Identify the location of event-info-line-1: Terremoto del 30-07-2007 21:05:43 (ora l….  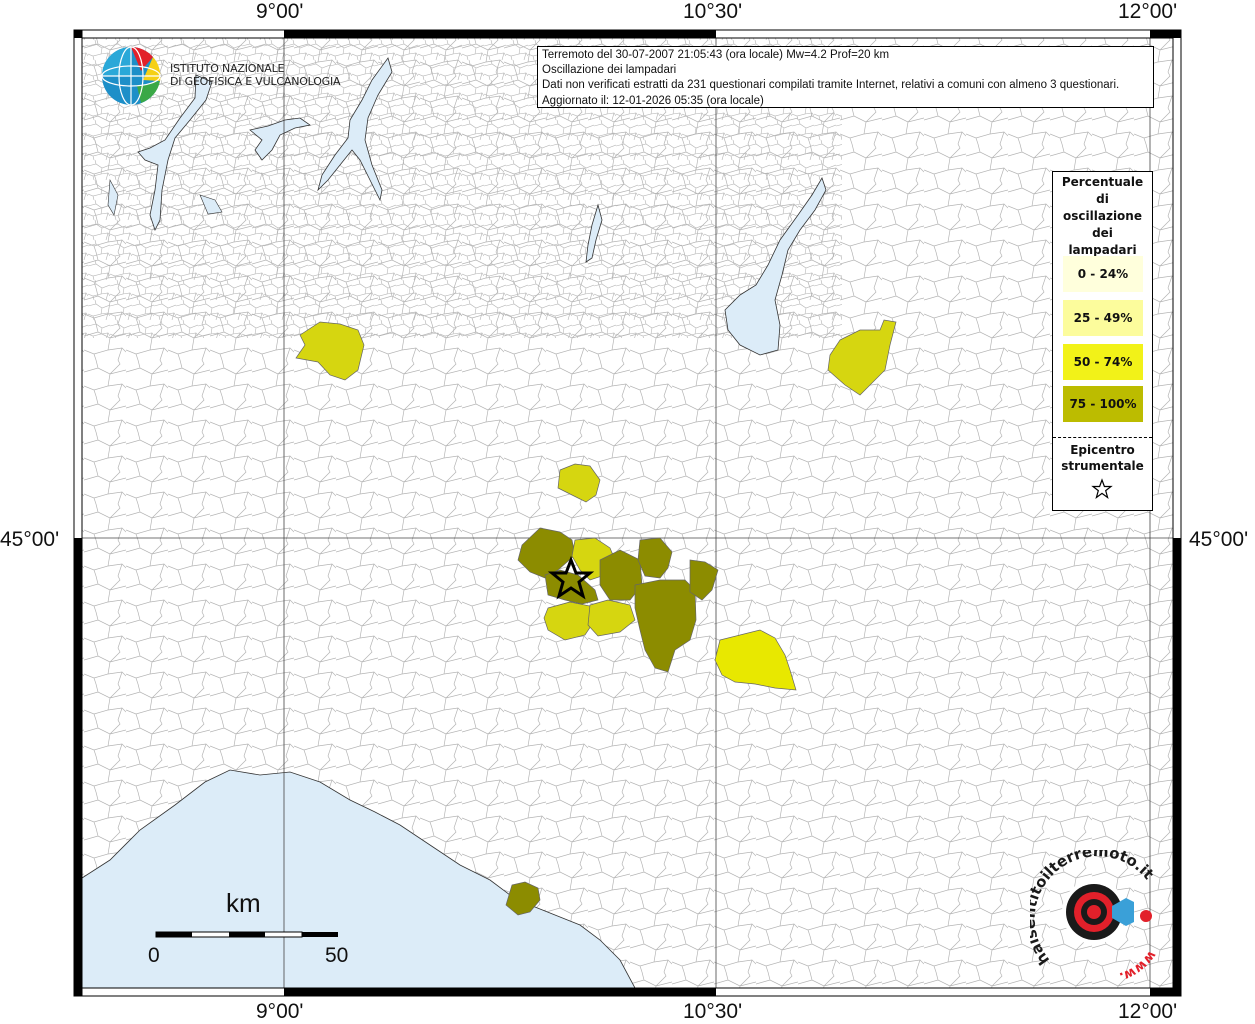
(716, 55).